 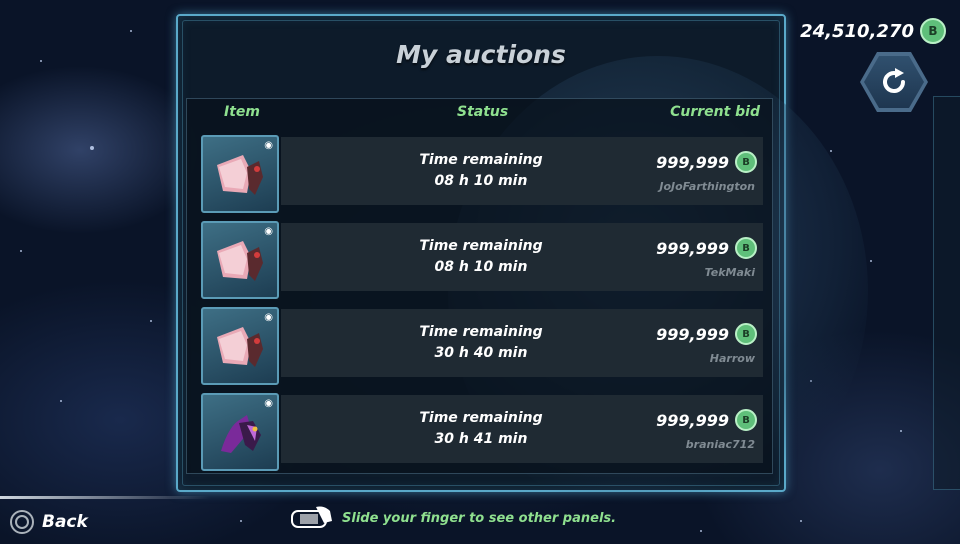 I want to click on bidder-name: Harrow, so click(x=732, y=358).